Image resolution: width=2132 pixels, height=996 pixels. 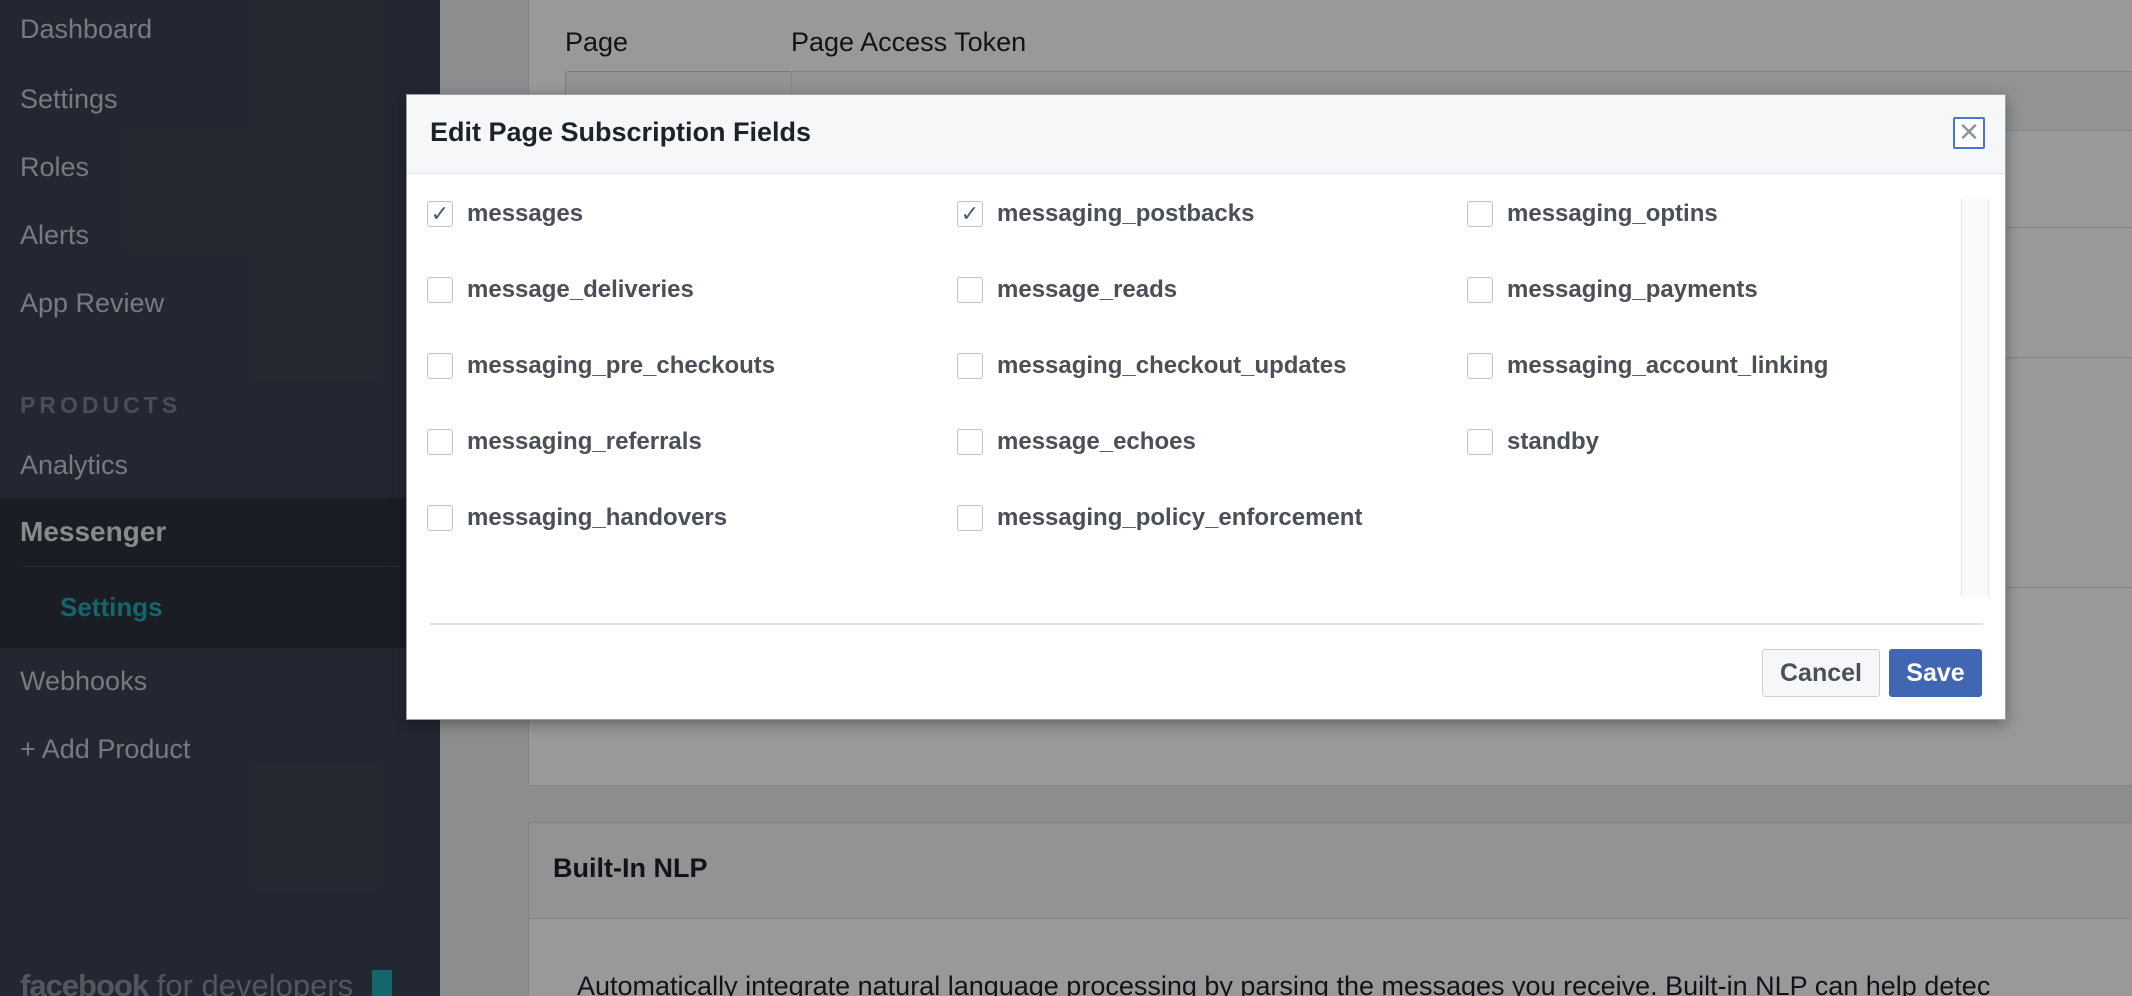 What do you see at coordinates (1935, 673) in the screenshot?
I see `save-button: Save` at bounding box center [1935, 673].